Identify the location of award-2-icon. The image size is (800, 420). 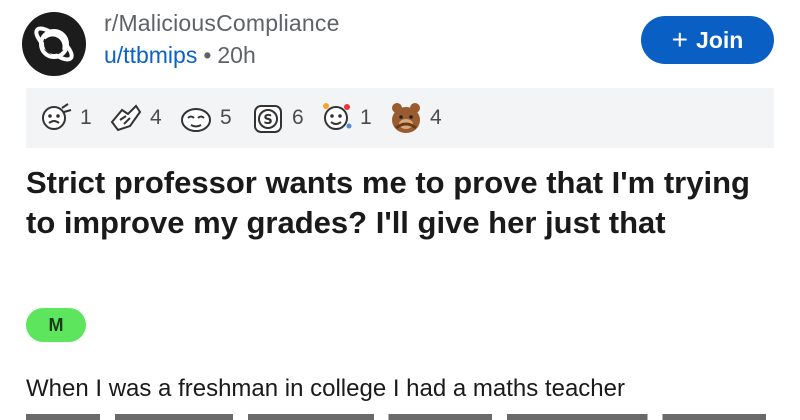
(126, 118).